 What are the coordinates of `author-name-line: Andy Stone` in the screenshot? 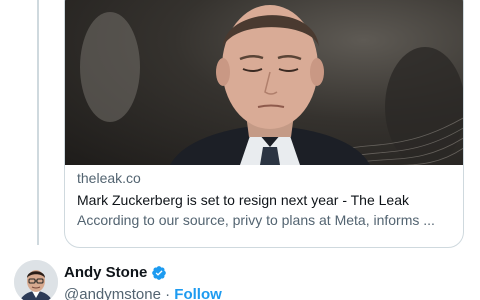 It's located at (115, 273).